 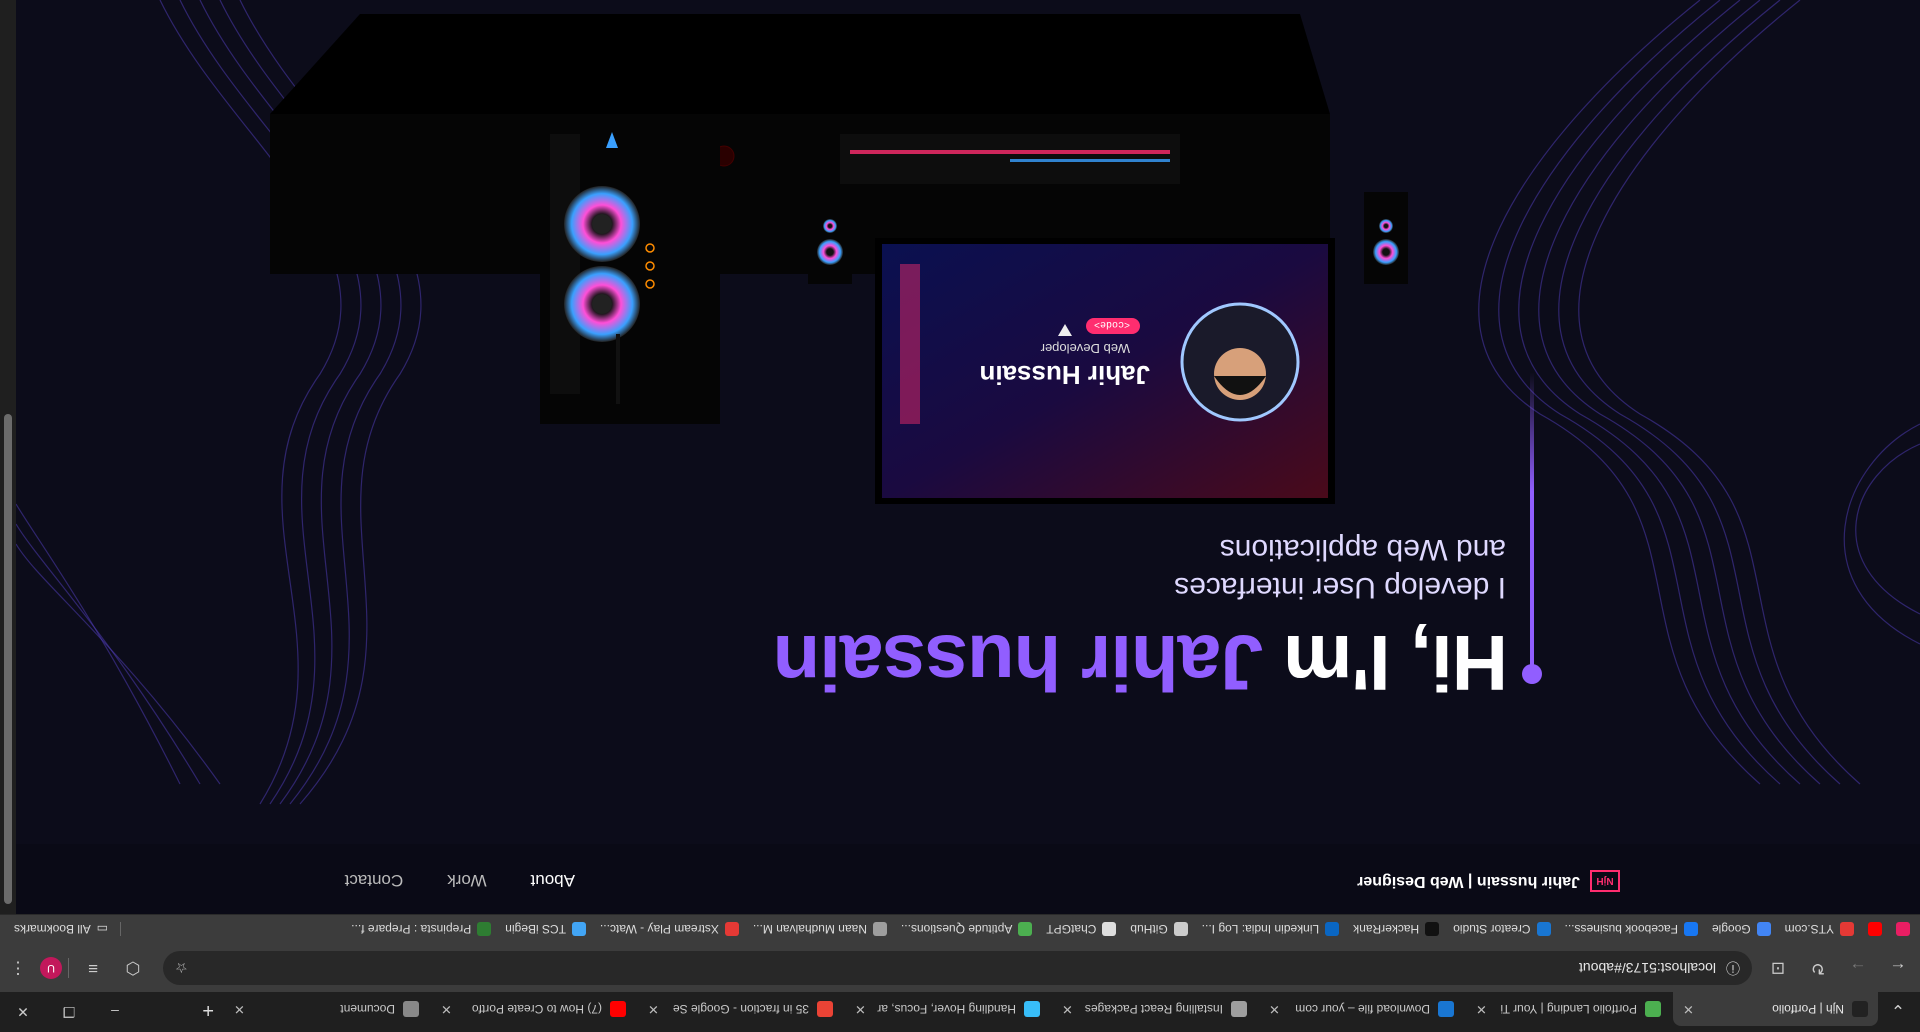 I want to click on bookmark-2: YTS.com, so click(x=1819, y=929).